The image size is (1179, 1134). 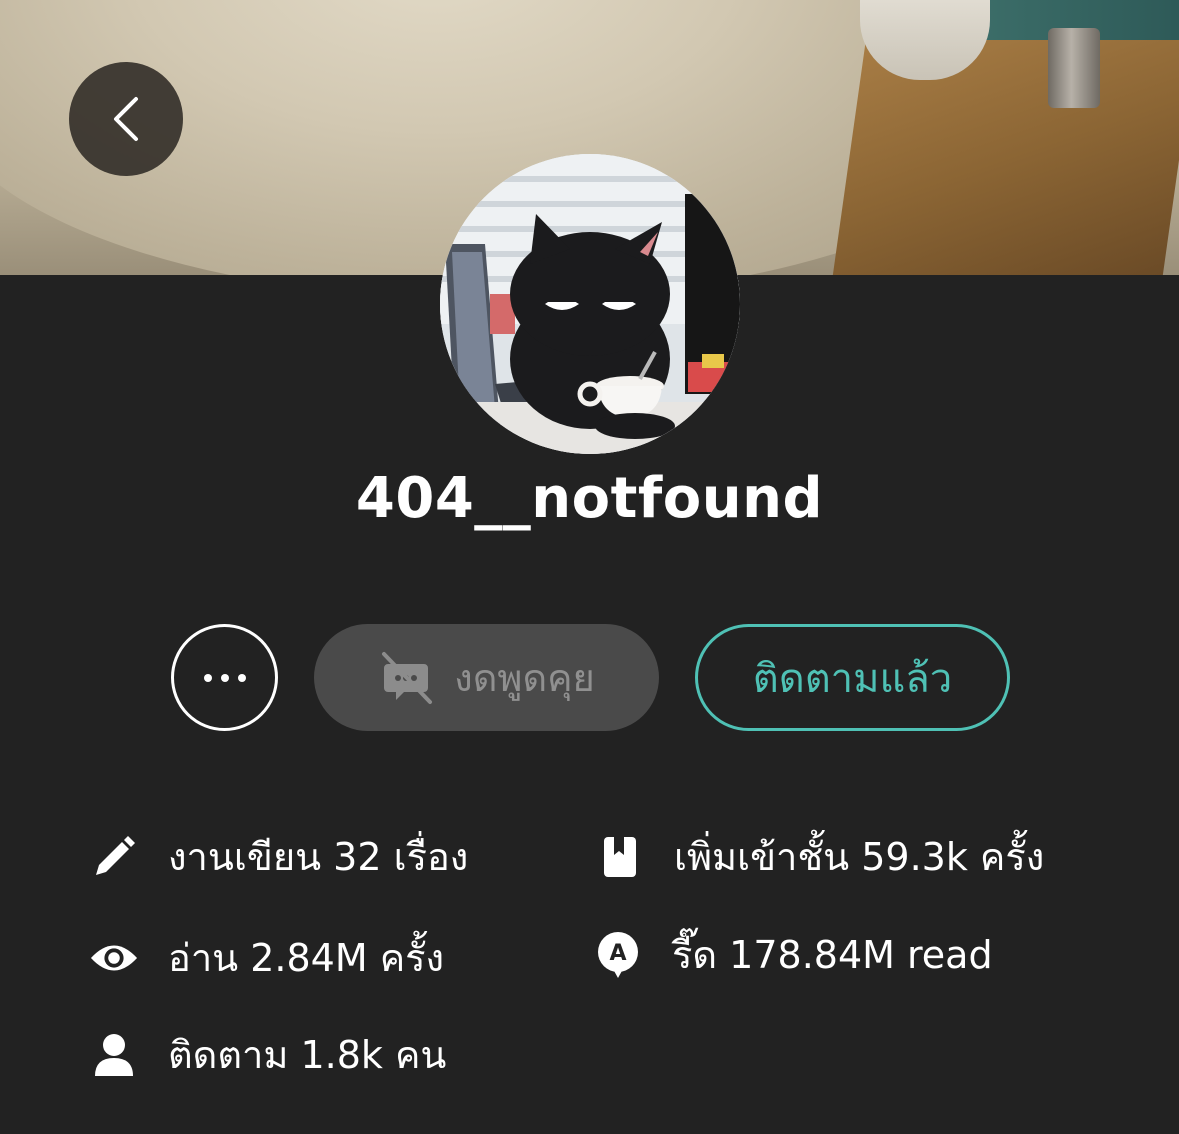 What do you see at coordinates (318, 857) in the screenshot?
I see `stat-works-text: งานเขียน 32 เรื่อง` at bounding box center [318, 857].